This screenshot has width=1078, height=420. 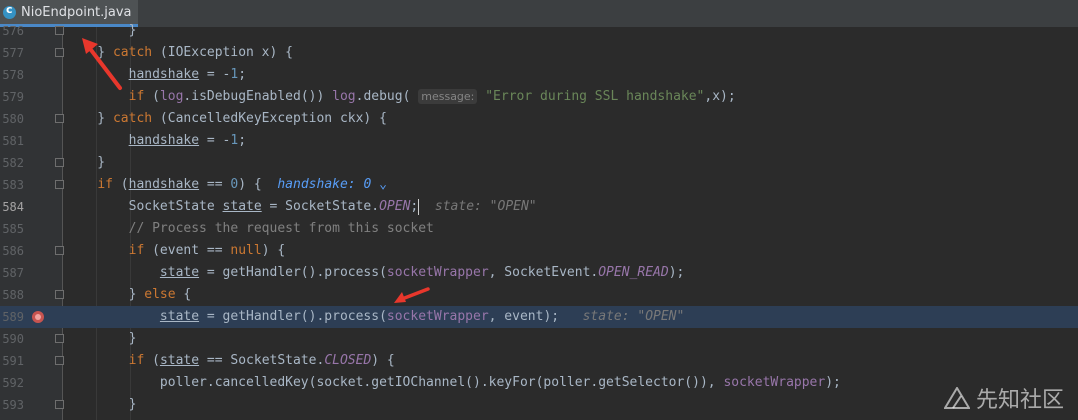 I want to click on line-number: 589, so click(x=12, y=317).